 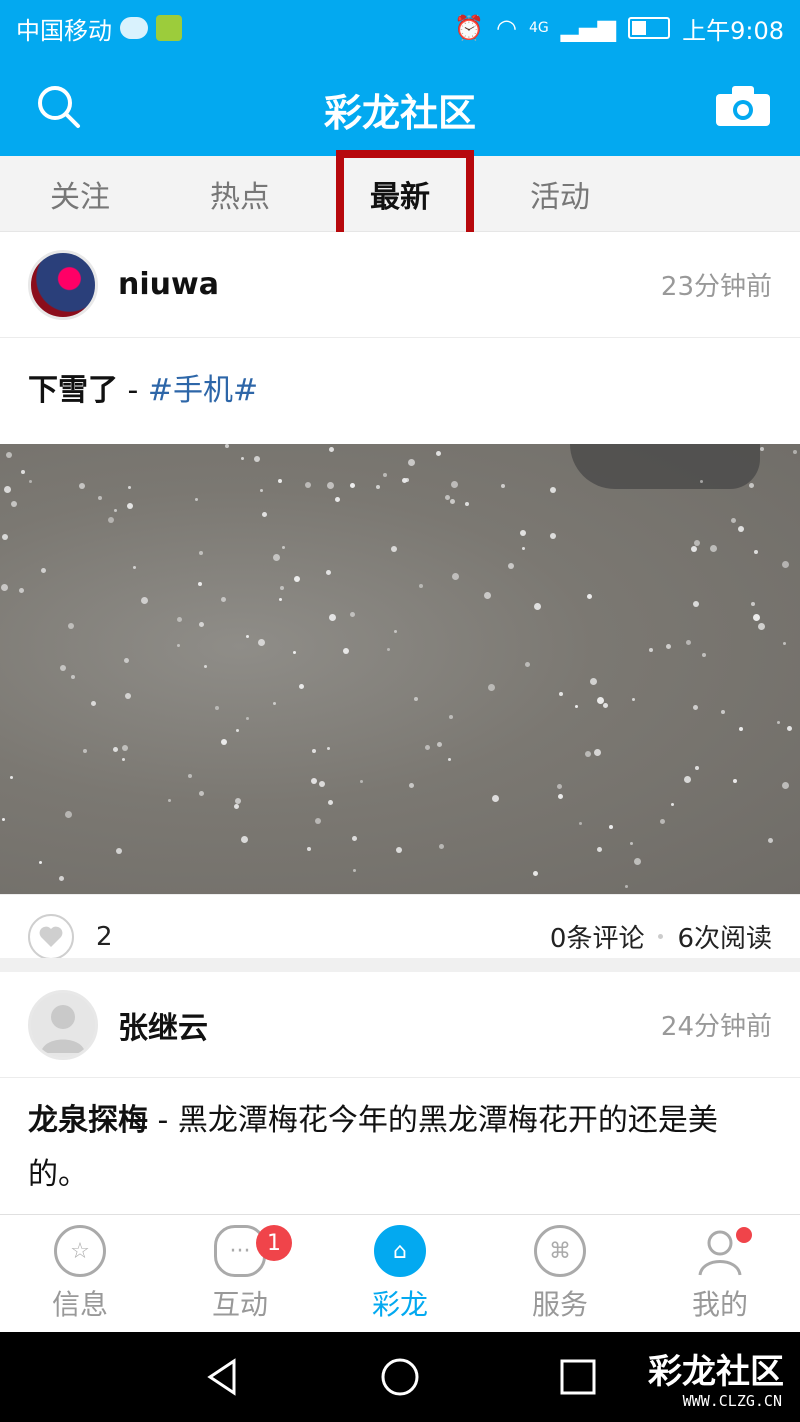 I want to click on tab-activity: 活动, so click(x=560, y=194).